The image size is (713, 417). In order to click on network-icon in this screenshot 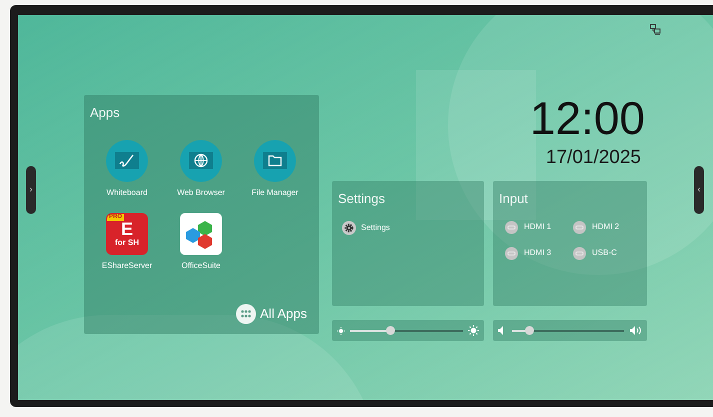, I will do `click(655, 29)`.